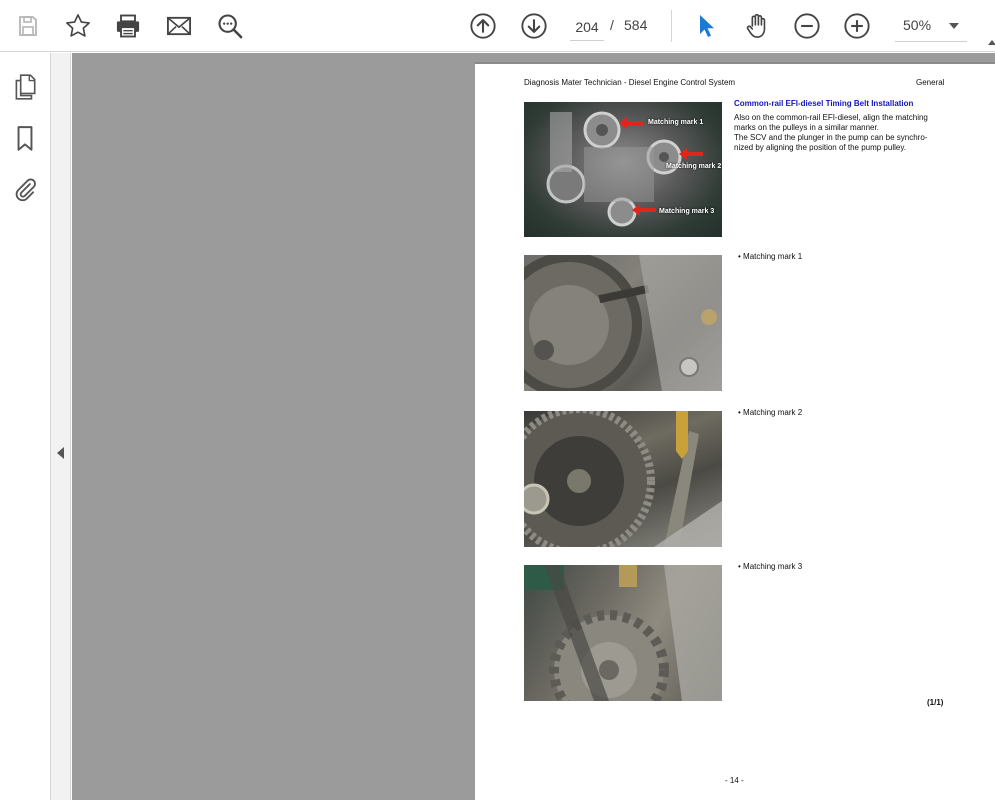 The height and width of the screenshot is (800, 995). Describe the element at coordinates (687, 211) in the screenshot. I see `photo-label-3: Matching mark 3` at that location.